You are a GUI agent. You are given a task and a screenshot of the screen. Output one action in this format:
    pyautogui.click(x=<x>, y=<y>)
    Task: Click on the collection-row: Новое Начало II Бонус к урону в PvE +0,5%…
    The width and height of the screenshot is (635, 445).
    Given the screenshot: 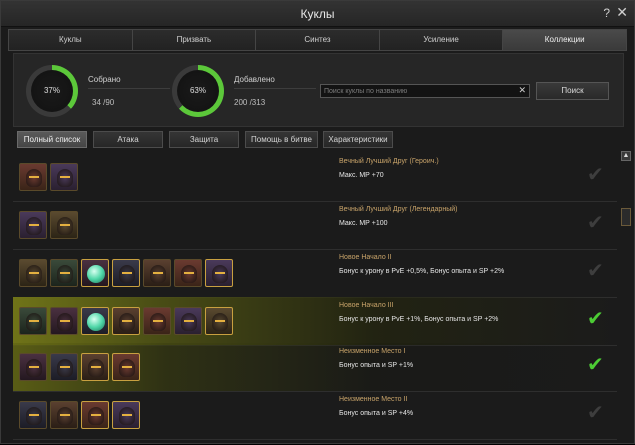 What is the action you would take?
    pyautogui.click(x=315, y=273)
    